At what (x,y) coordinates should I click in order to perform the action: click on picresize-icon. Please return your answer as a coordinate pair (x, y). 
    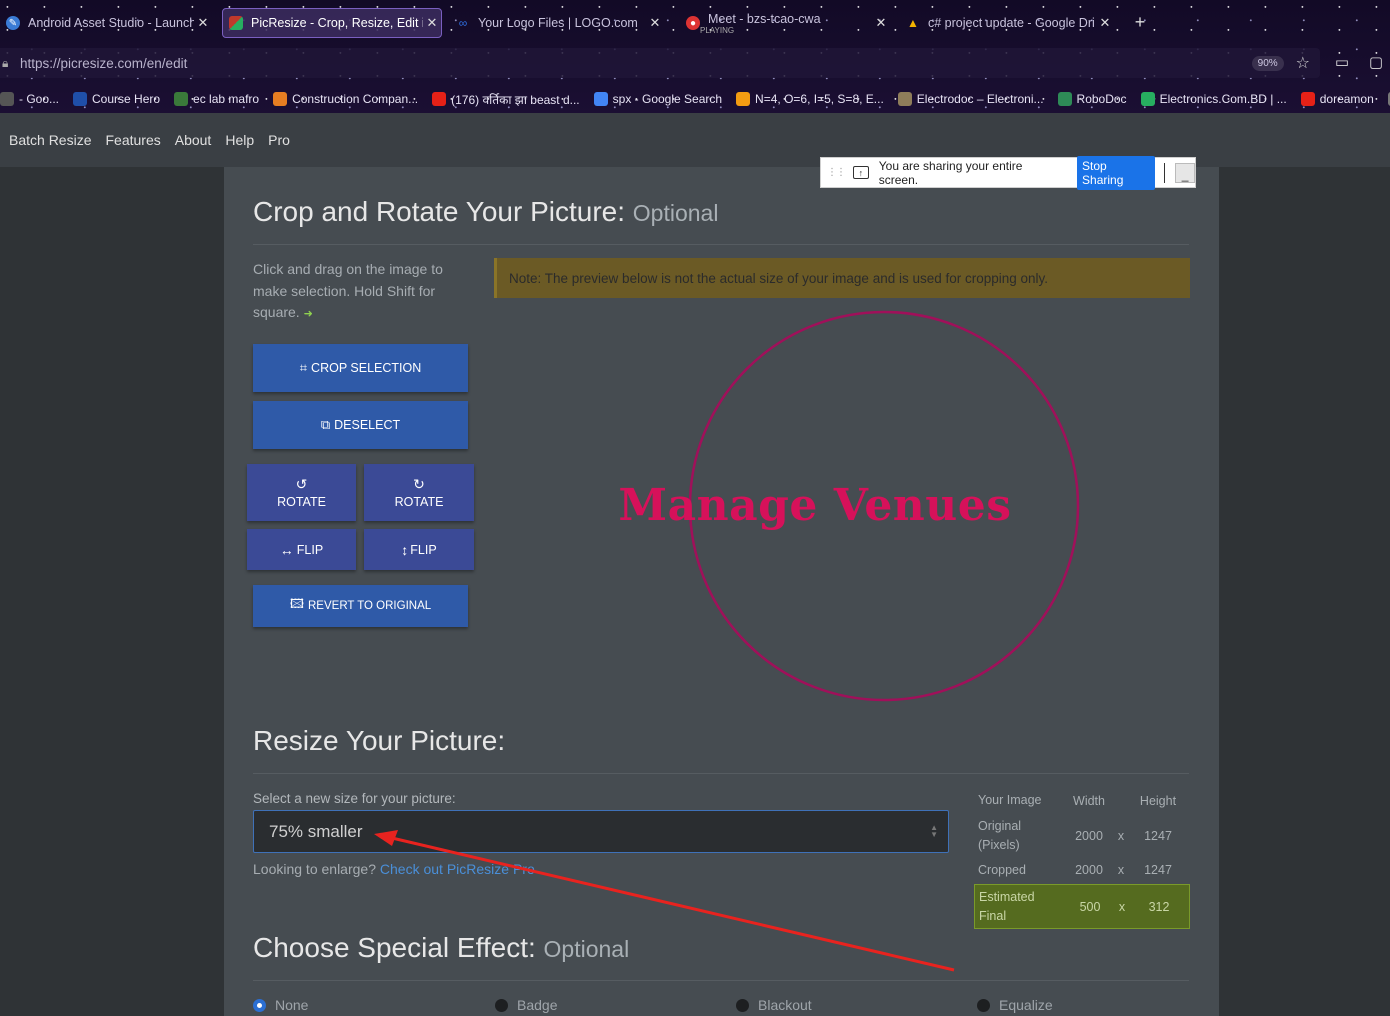
    Looking at the image, I should click on (236, 23).